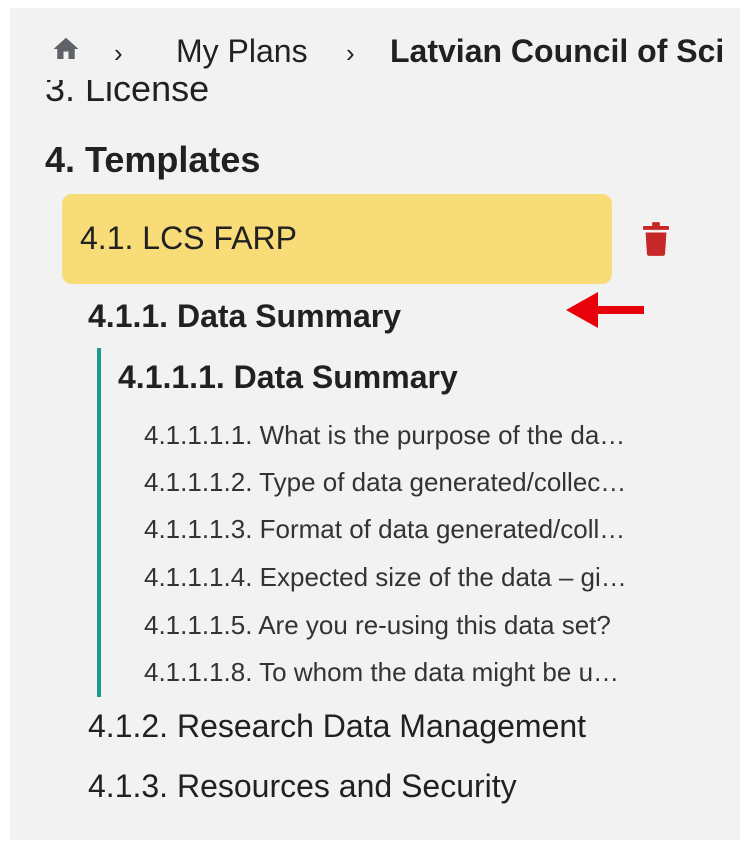 Image resolution: width=740 pixels, height=844 pixels. What do you see at coordinates (375, 54) in the screenshot?
I see `breadcrumb: › My Plans › Latvian Council of Sci` at bounding box center [375, 54].